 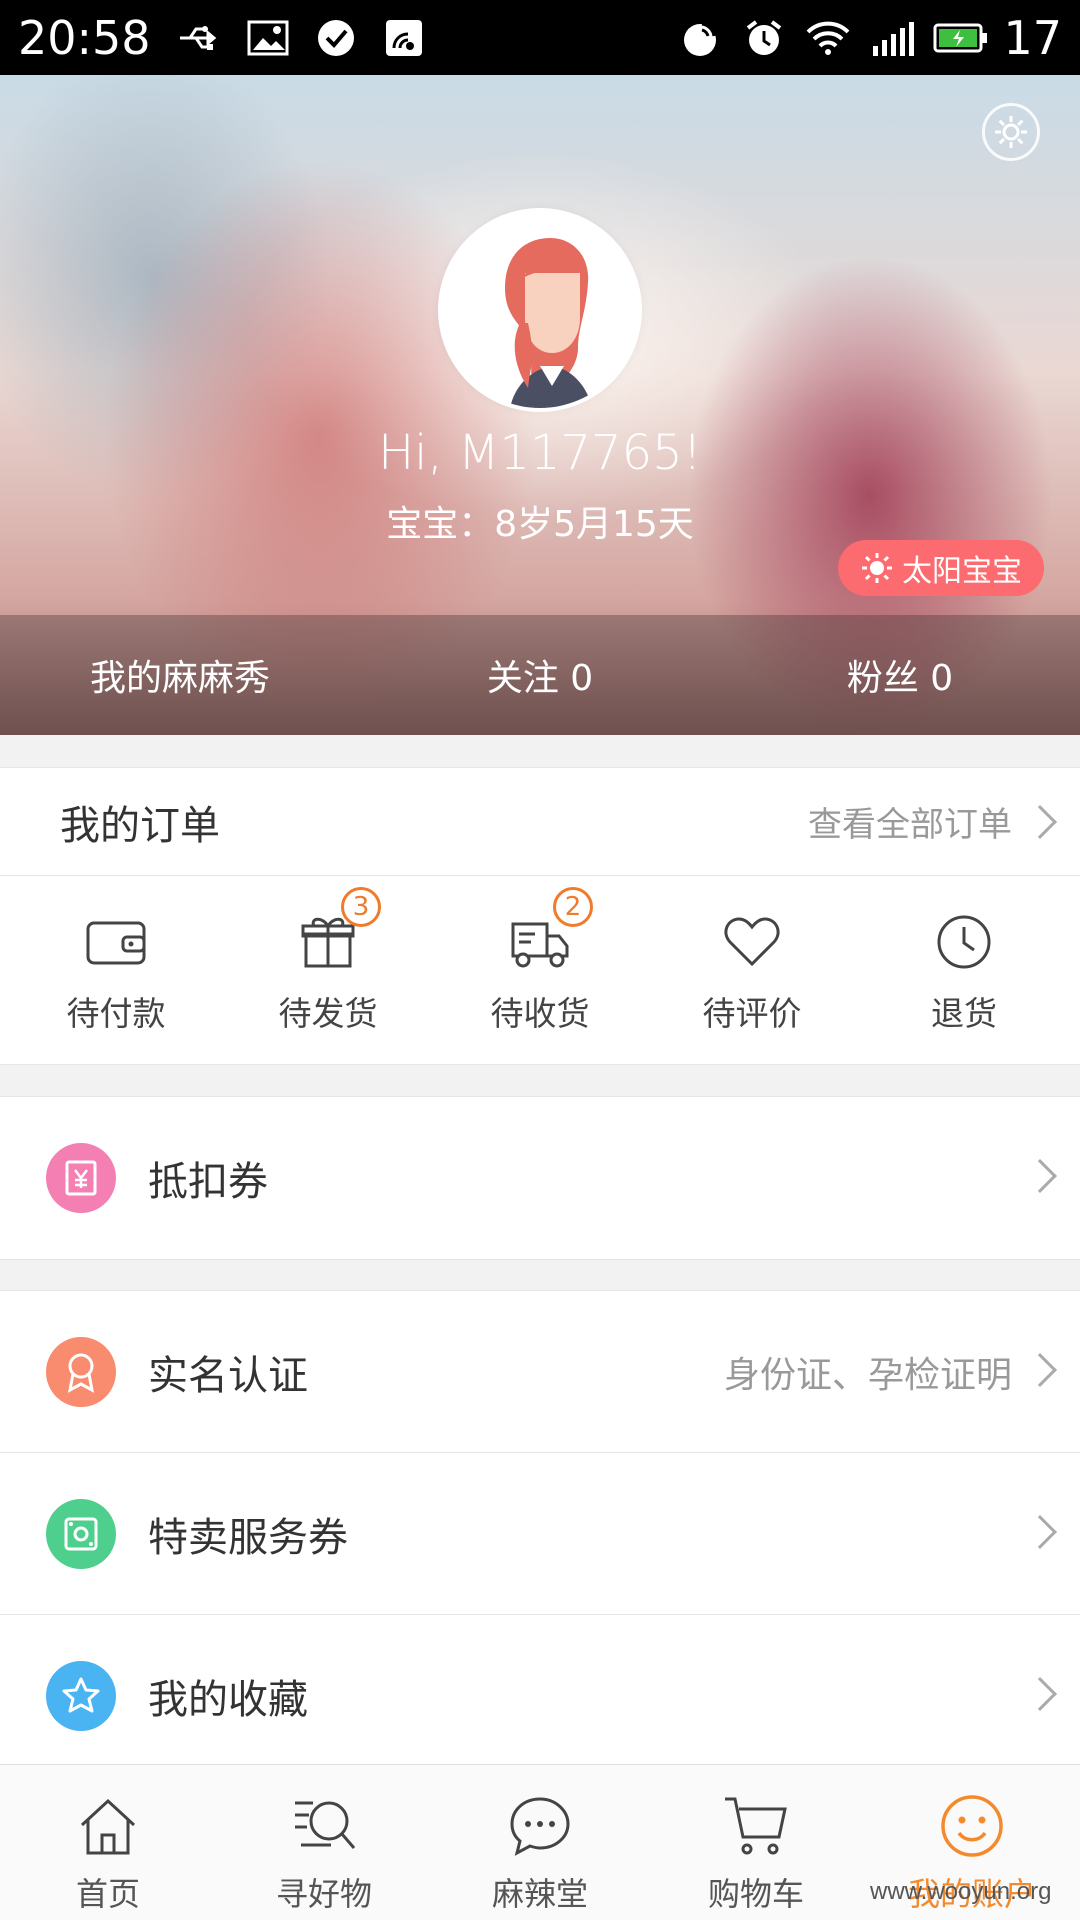 I want to click on order-pending-review: 待评价, so click(x=752, y=971).